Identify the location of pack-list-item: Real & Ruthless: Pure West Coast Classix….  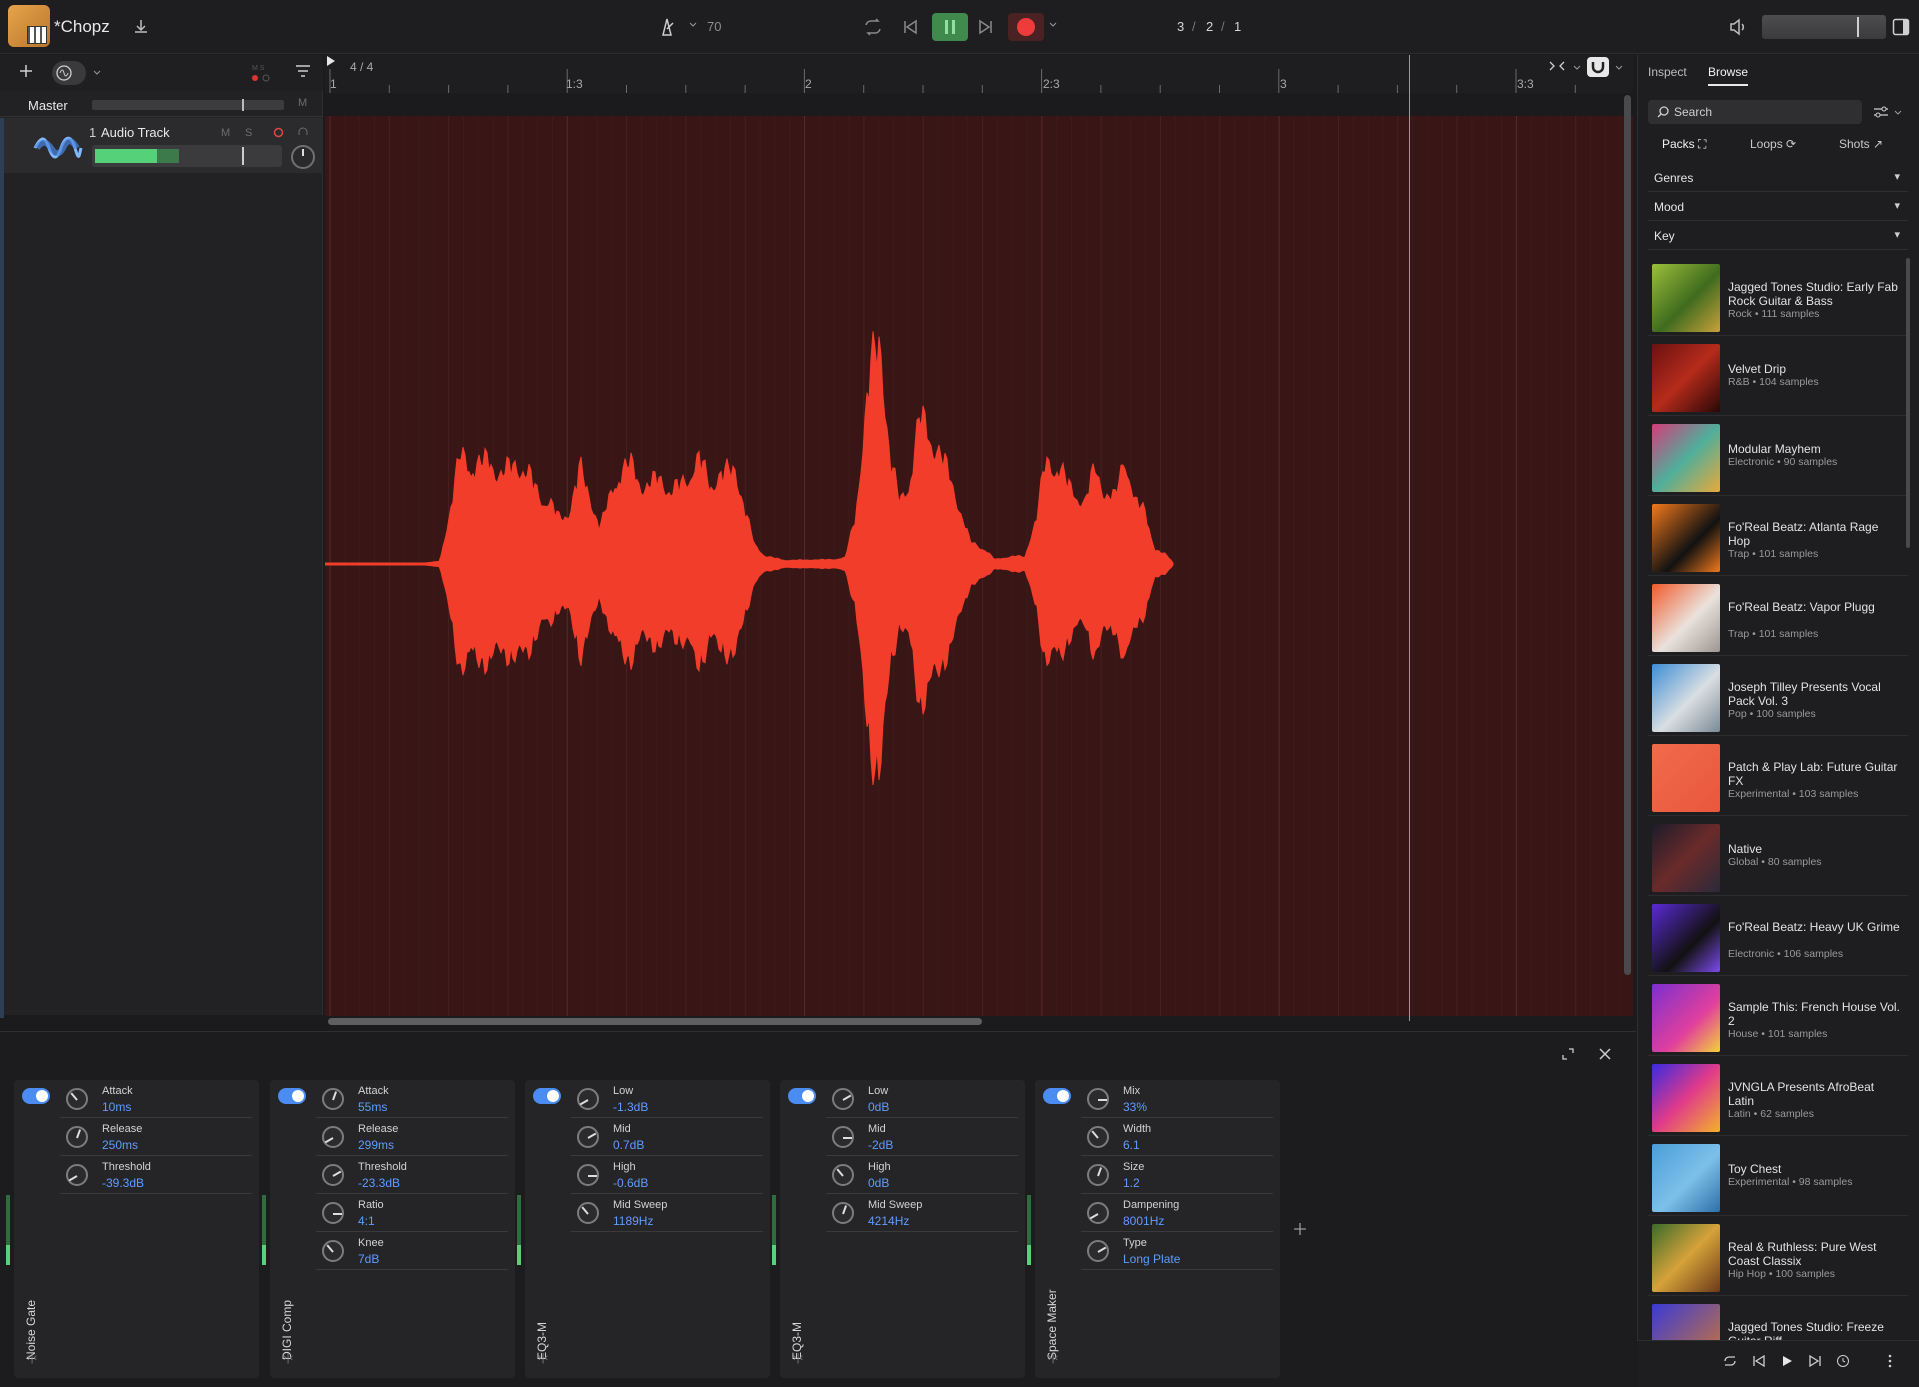
(1778, 1257).